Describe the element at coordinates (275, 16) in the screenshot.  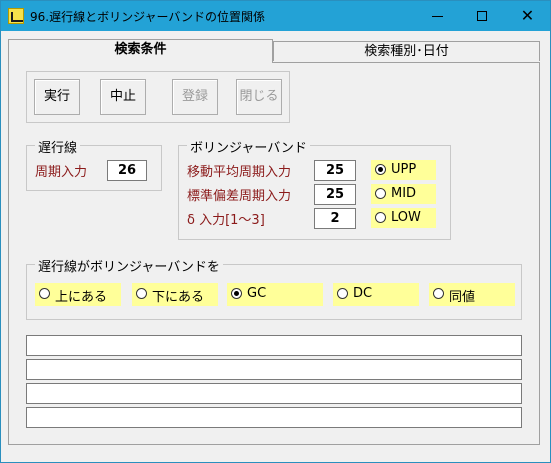
I see `title-bar: 96.遅行線とボリンジャーバンドの位置関係 ✕` at that location.